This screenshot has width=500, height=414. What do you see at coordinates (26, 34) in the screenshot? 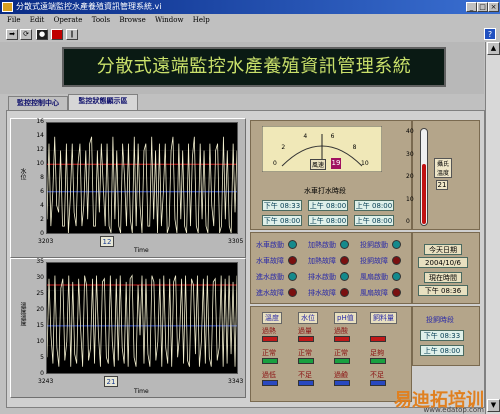
I see `run-continuous-icon: ⟳` at bounding box center [26, 34].